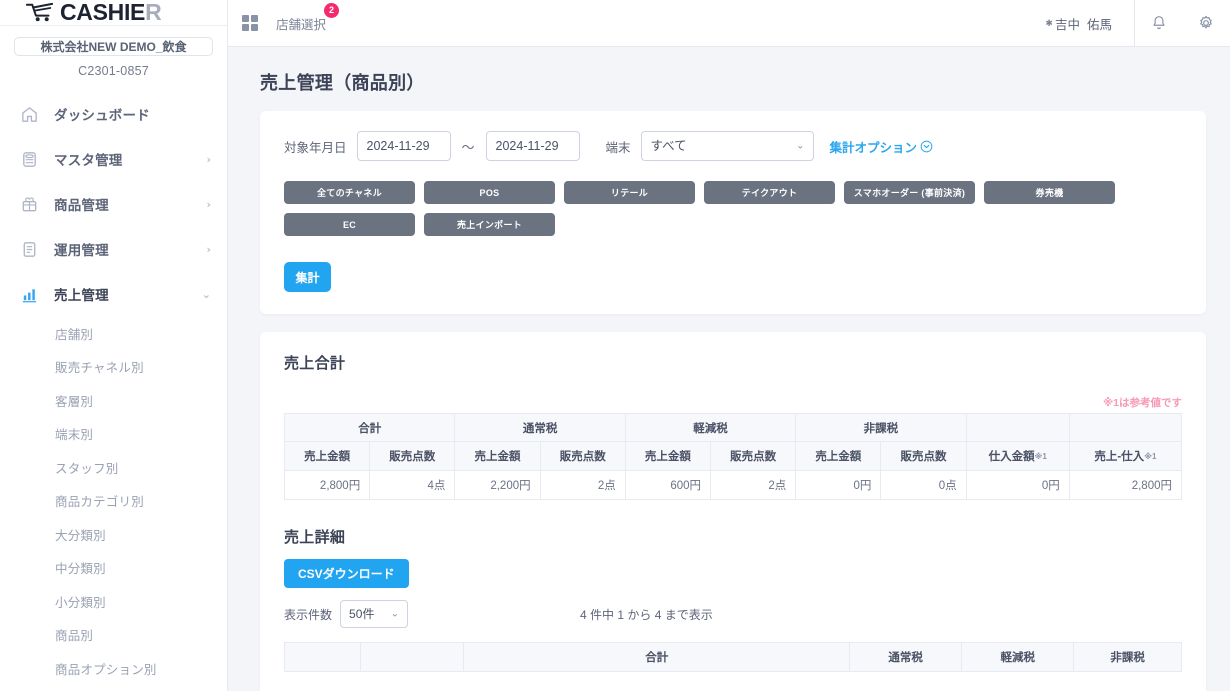 Image resolution: width=1230 pixels, height=691 pixels. I want to click on sidebar-subitem-by-product: 商品別, so click(113, 635).